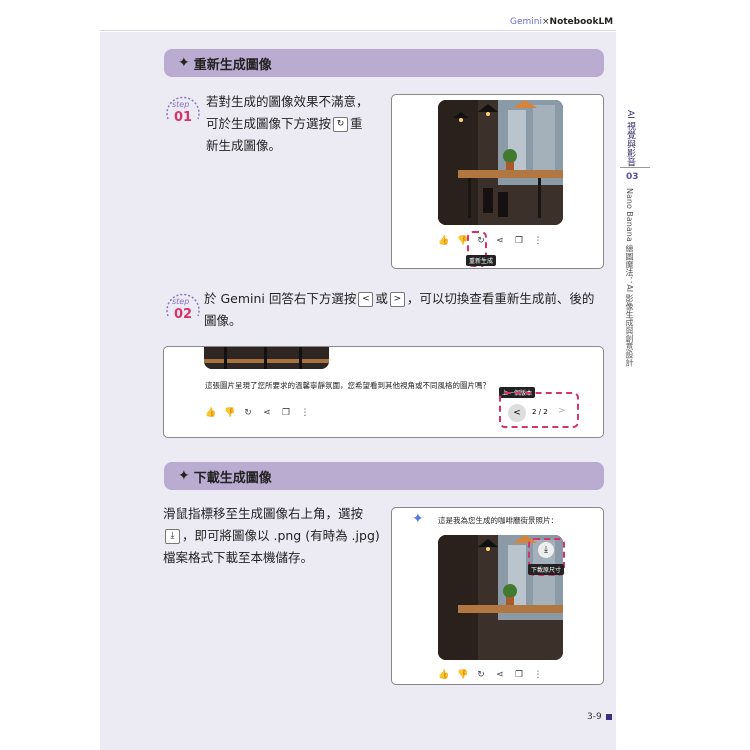 This screenshot has width=750, height=750. I want to click on screenshot-regenerate: 👍 👎 ↻ ⋖ ❐ ⋮ 重新生成, so click(497, 181).